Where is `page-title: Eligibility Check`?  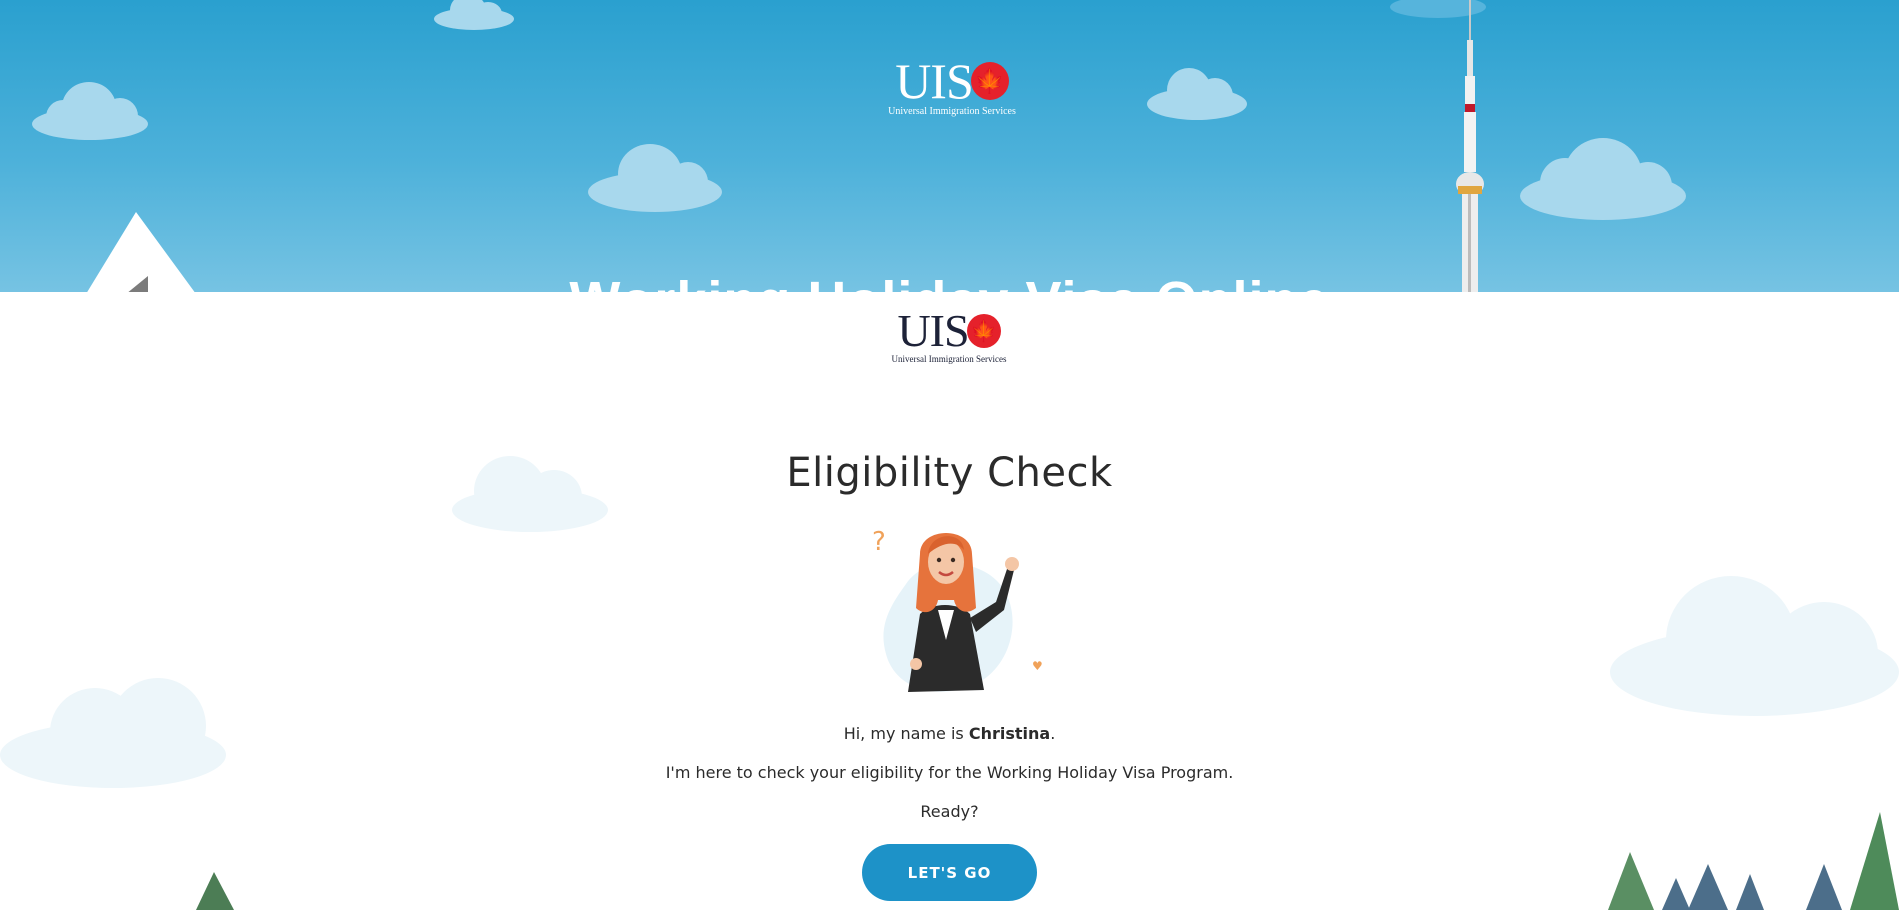
page-title: Eligibility Check is located at coordinates (949, 473).